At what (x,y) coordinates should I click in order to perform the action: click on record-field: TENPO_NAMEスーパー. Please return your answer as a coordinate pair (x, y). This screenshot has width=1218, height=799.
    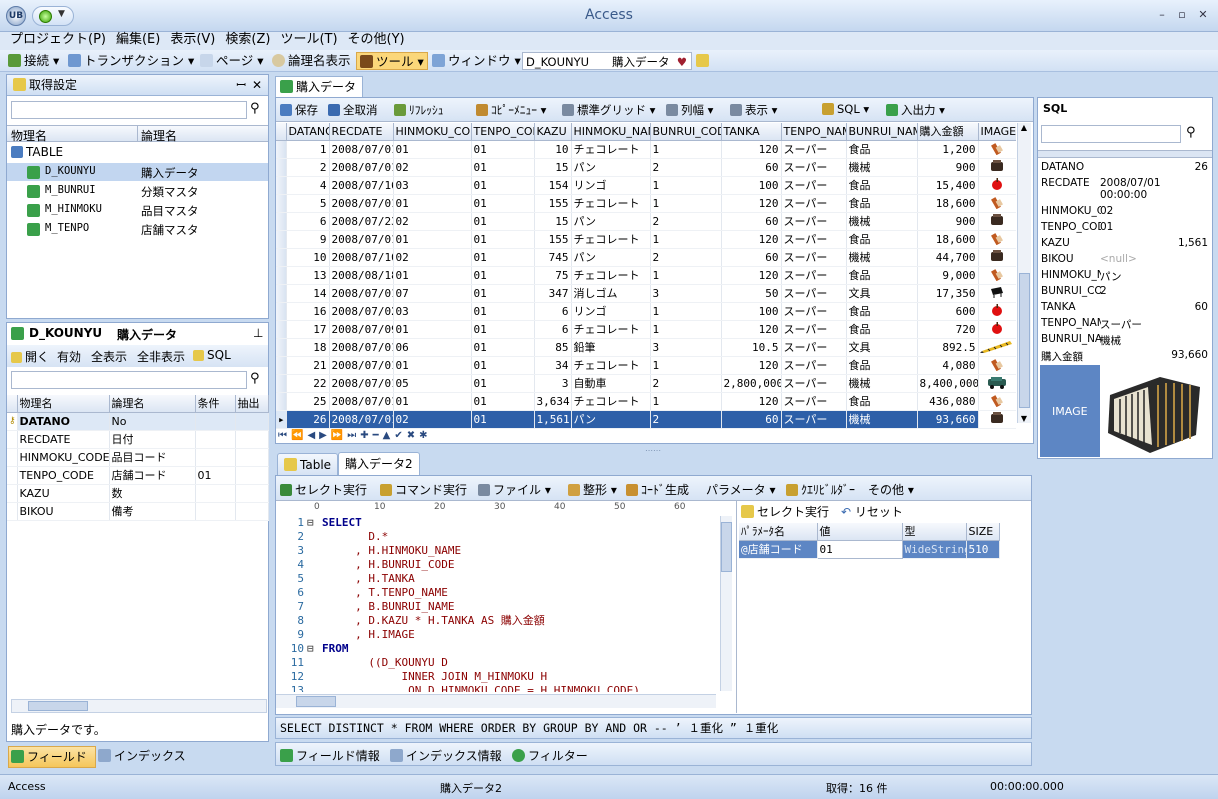
    Looking at the image, I should click on (1125, 324).